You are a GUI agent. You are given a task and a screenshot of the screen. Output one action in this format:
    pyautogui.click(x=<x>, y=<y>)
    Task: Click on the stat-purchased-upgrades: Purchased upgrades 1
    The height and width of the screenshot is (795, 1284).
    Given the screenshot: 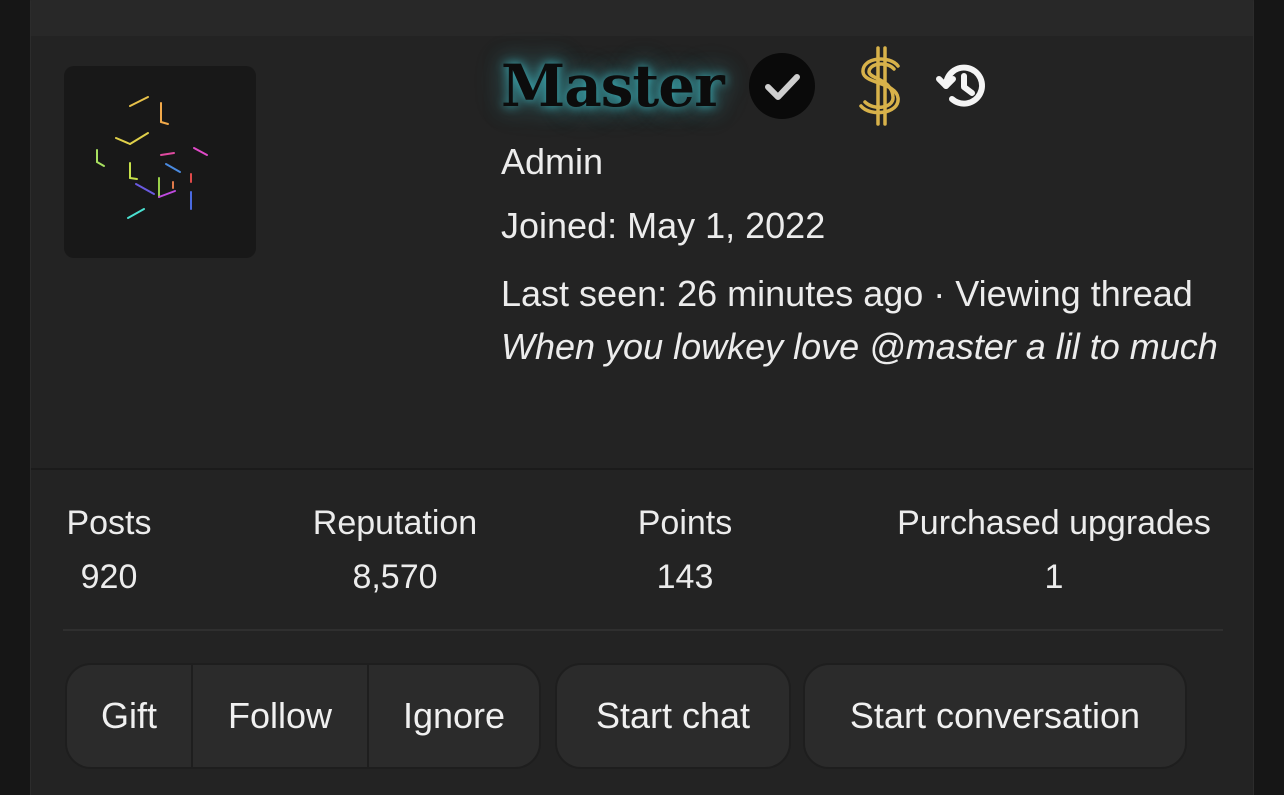 What is the action you would take?
    pyautogui.click(x=1054, y=550)
    